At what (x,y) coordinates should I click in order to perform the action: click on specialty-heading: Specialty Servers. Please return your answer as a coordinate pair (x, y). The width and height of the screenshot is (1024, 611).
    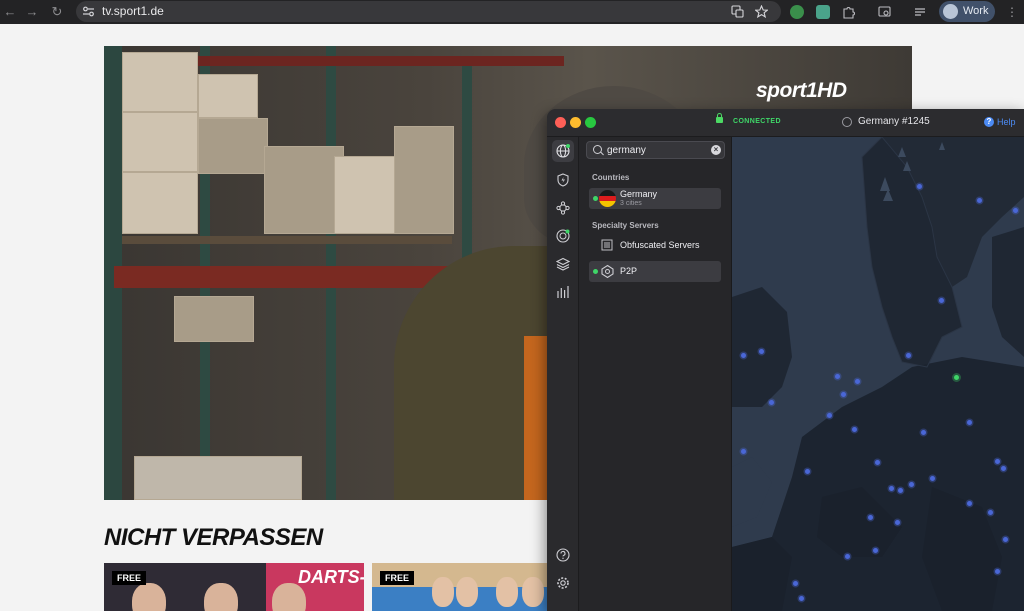
    Looking at the image, I should click on (625, 225).